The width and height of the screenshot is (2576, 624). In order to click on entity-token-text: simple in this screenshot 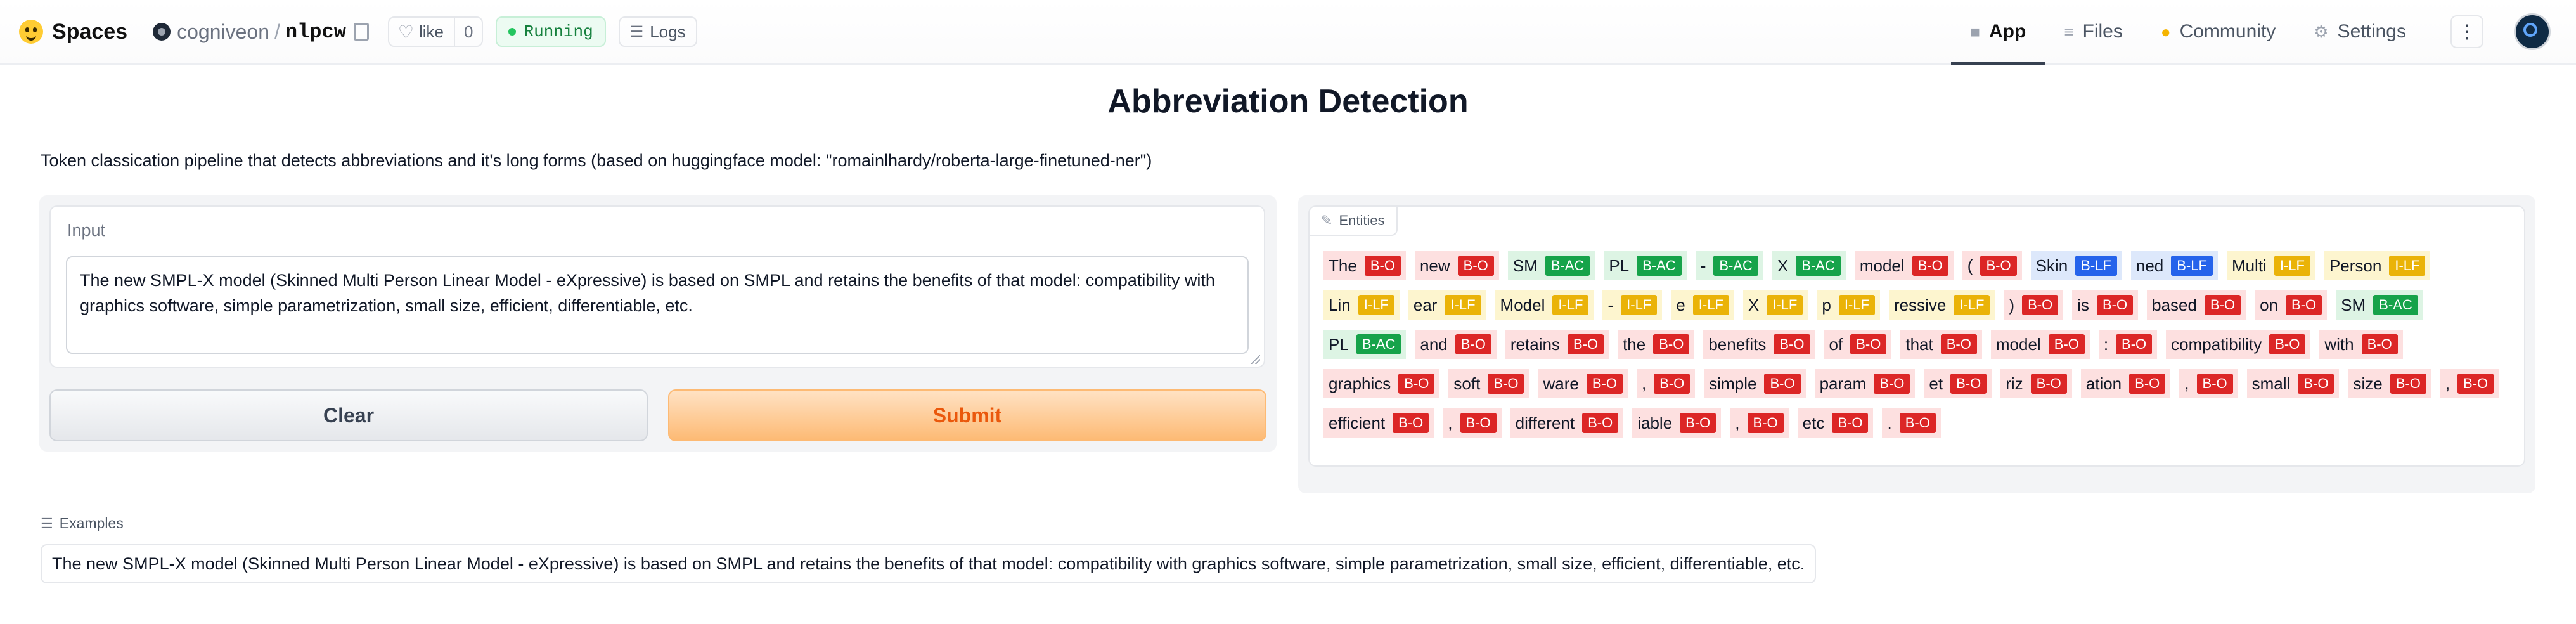, I will do `click(1733, 383)`.